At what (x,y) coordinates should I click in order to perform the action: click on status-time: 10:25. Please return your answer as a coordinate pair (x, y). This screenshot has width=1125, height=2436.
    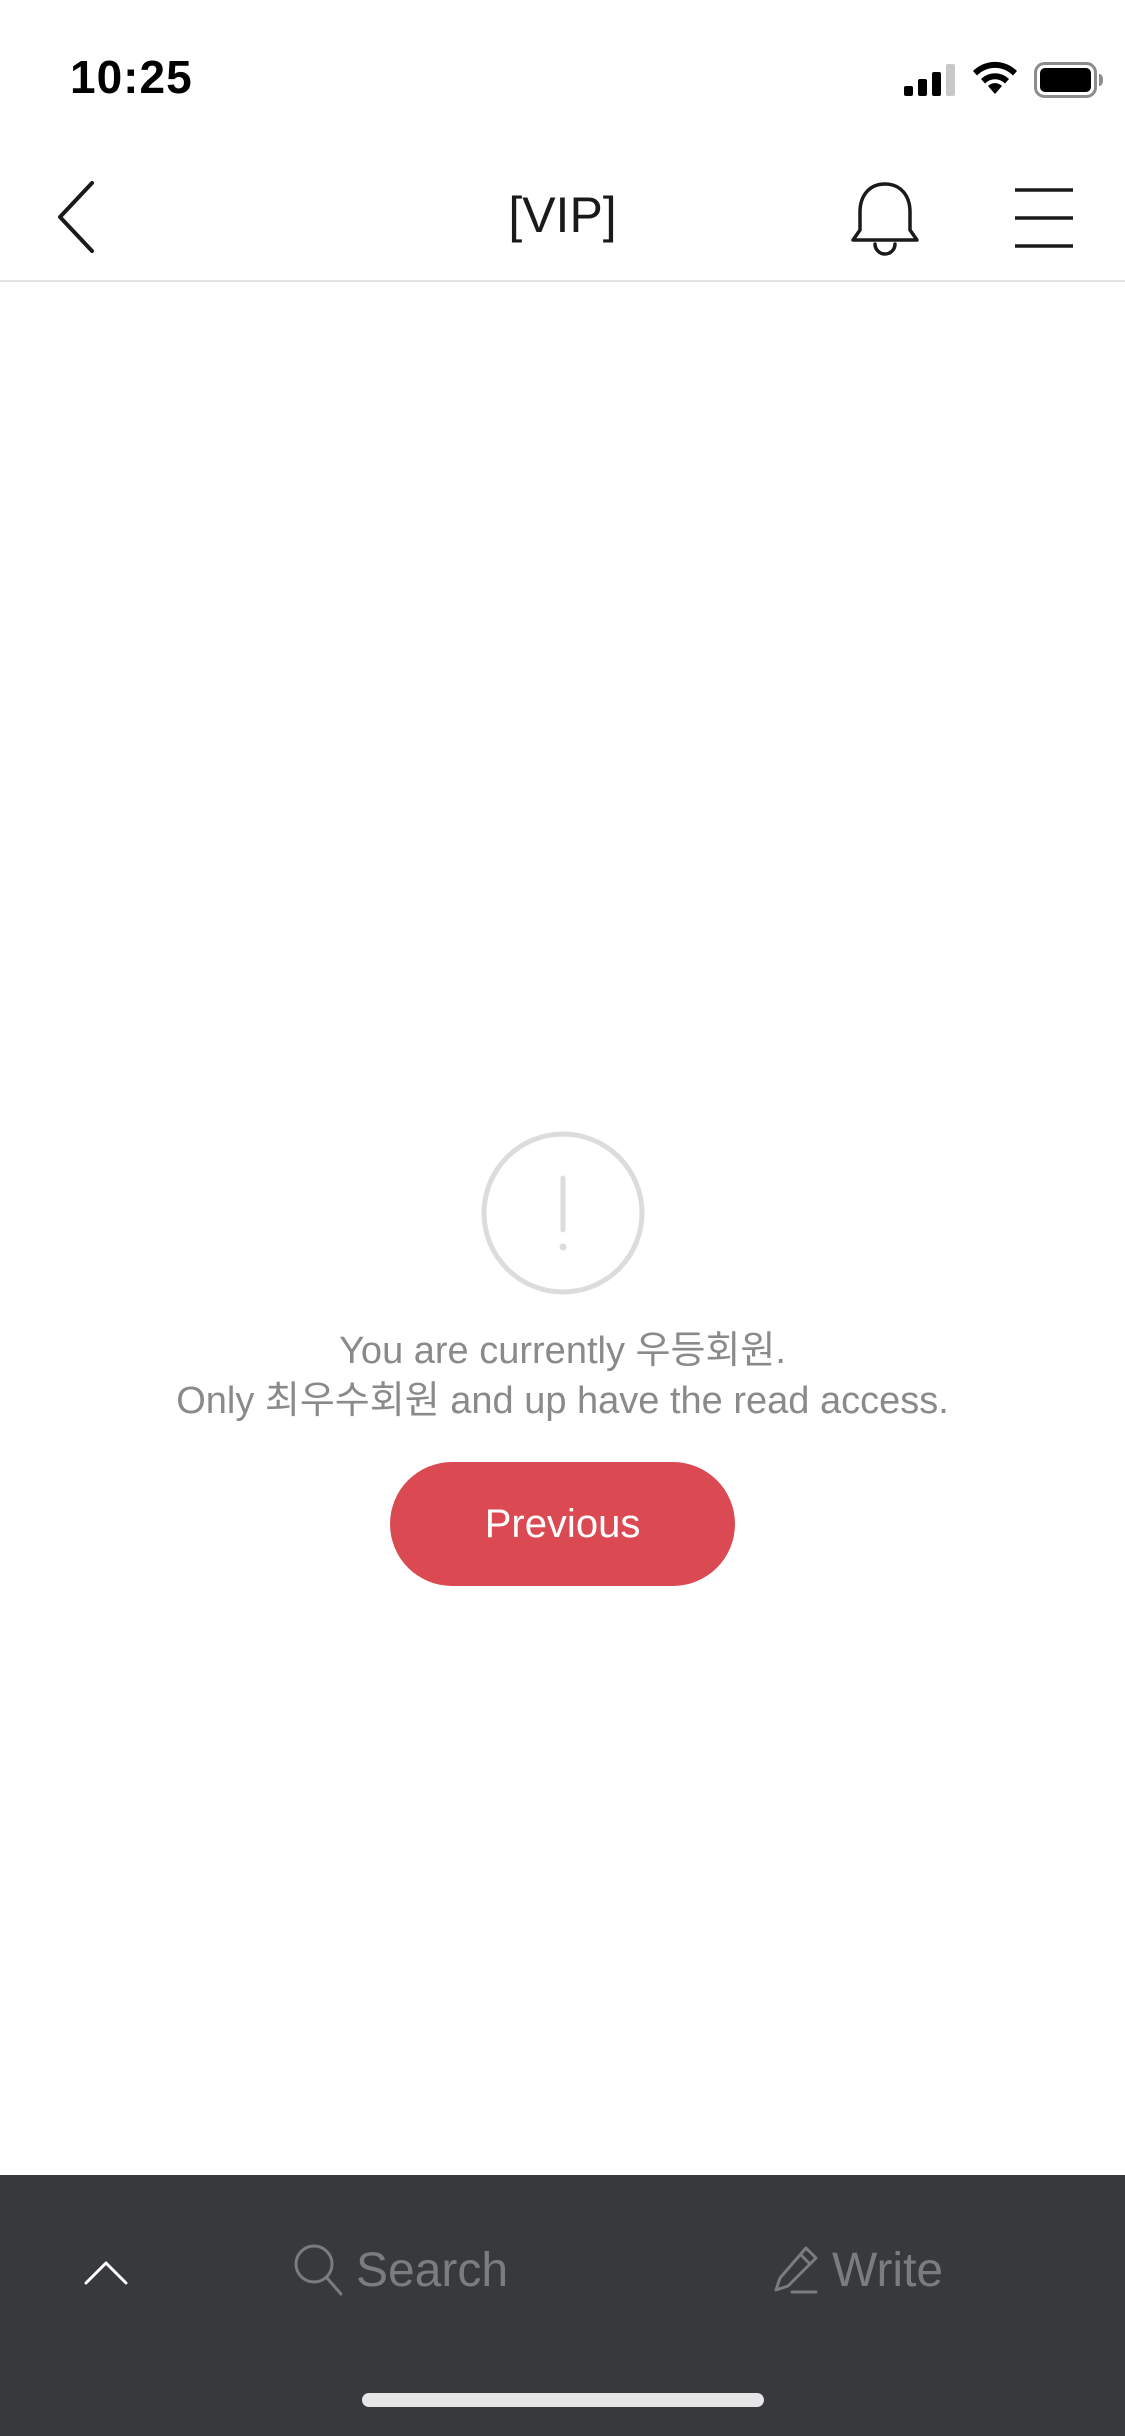
    Looking at the image, I should click on (131, 77).